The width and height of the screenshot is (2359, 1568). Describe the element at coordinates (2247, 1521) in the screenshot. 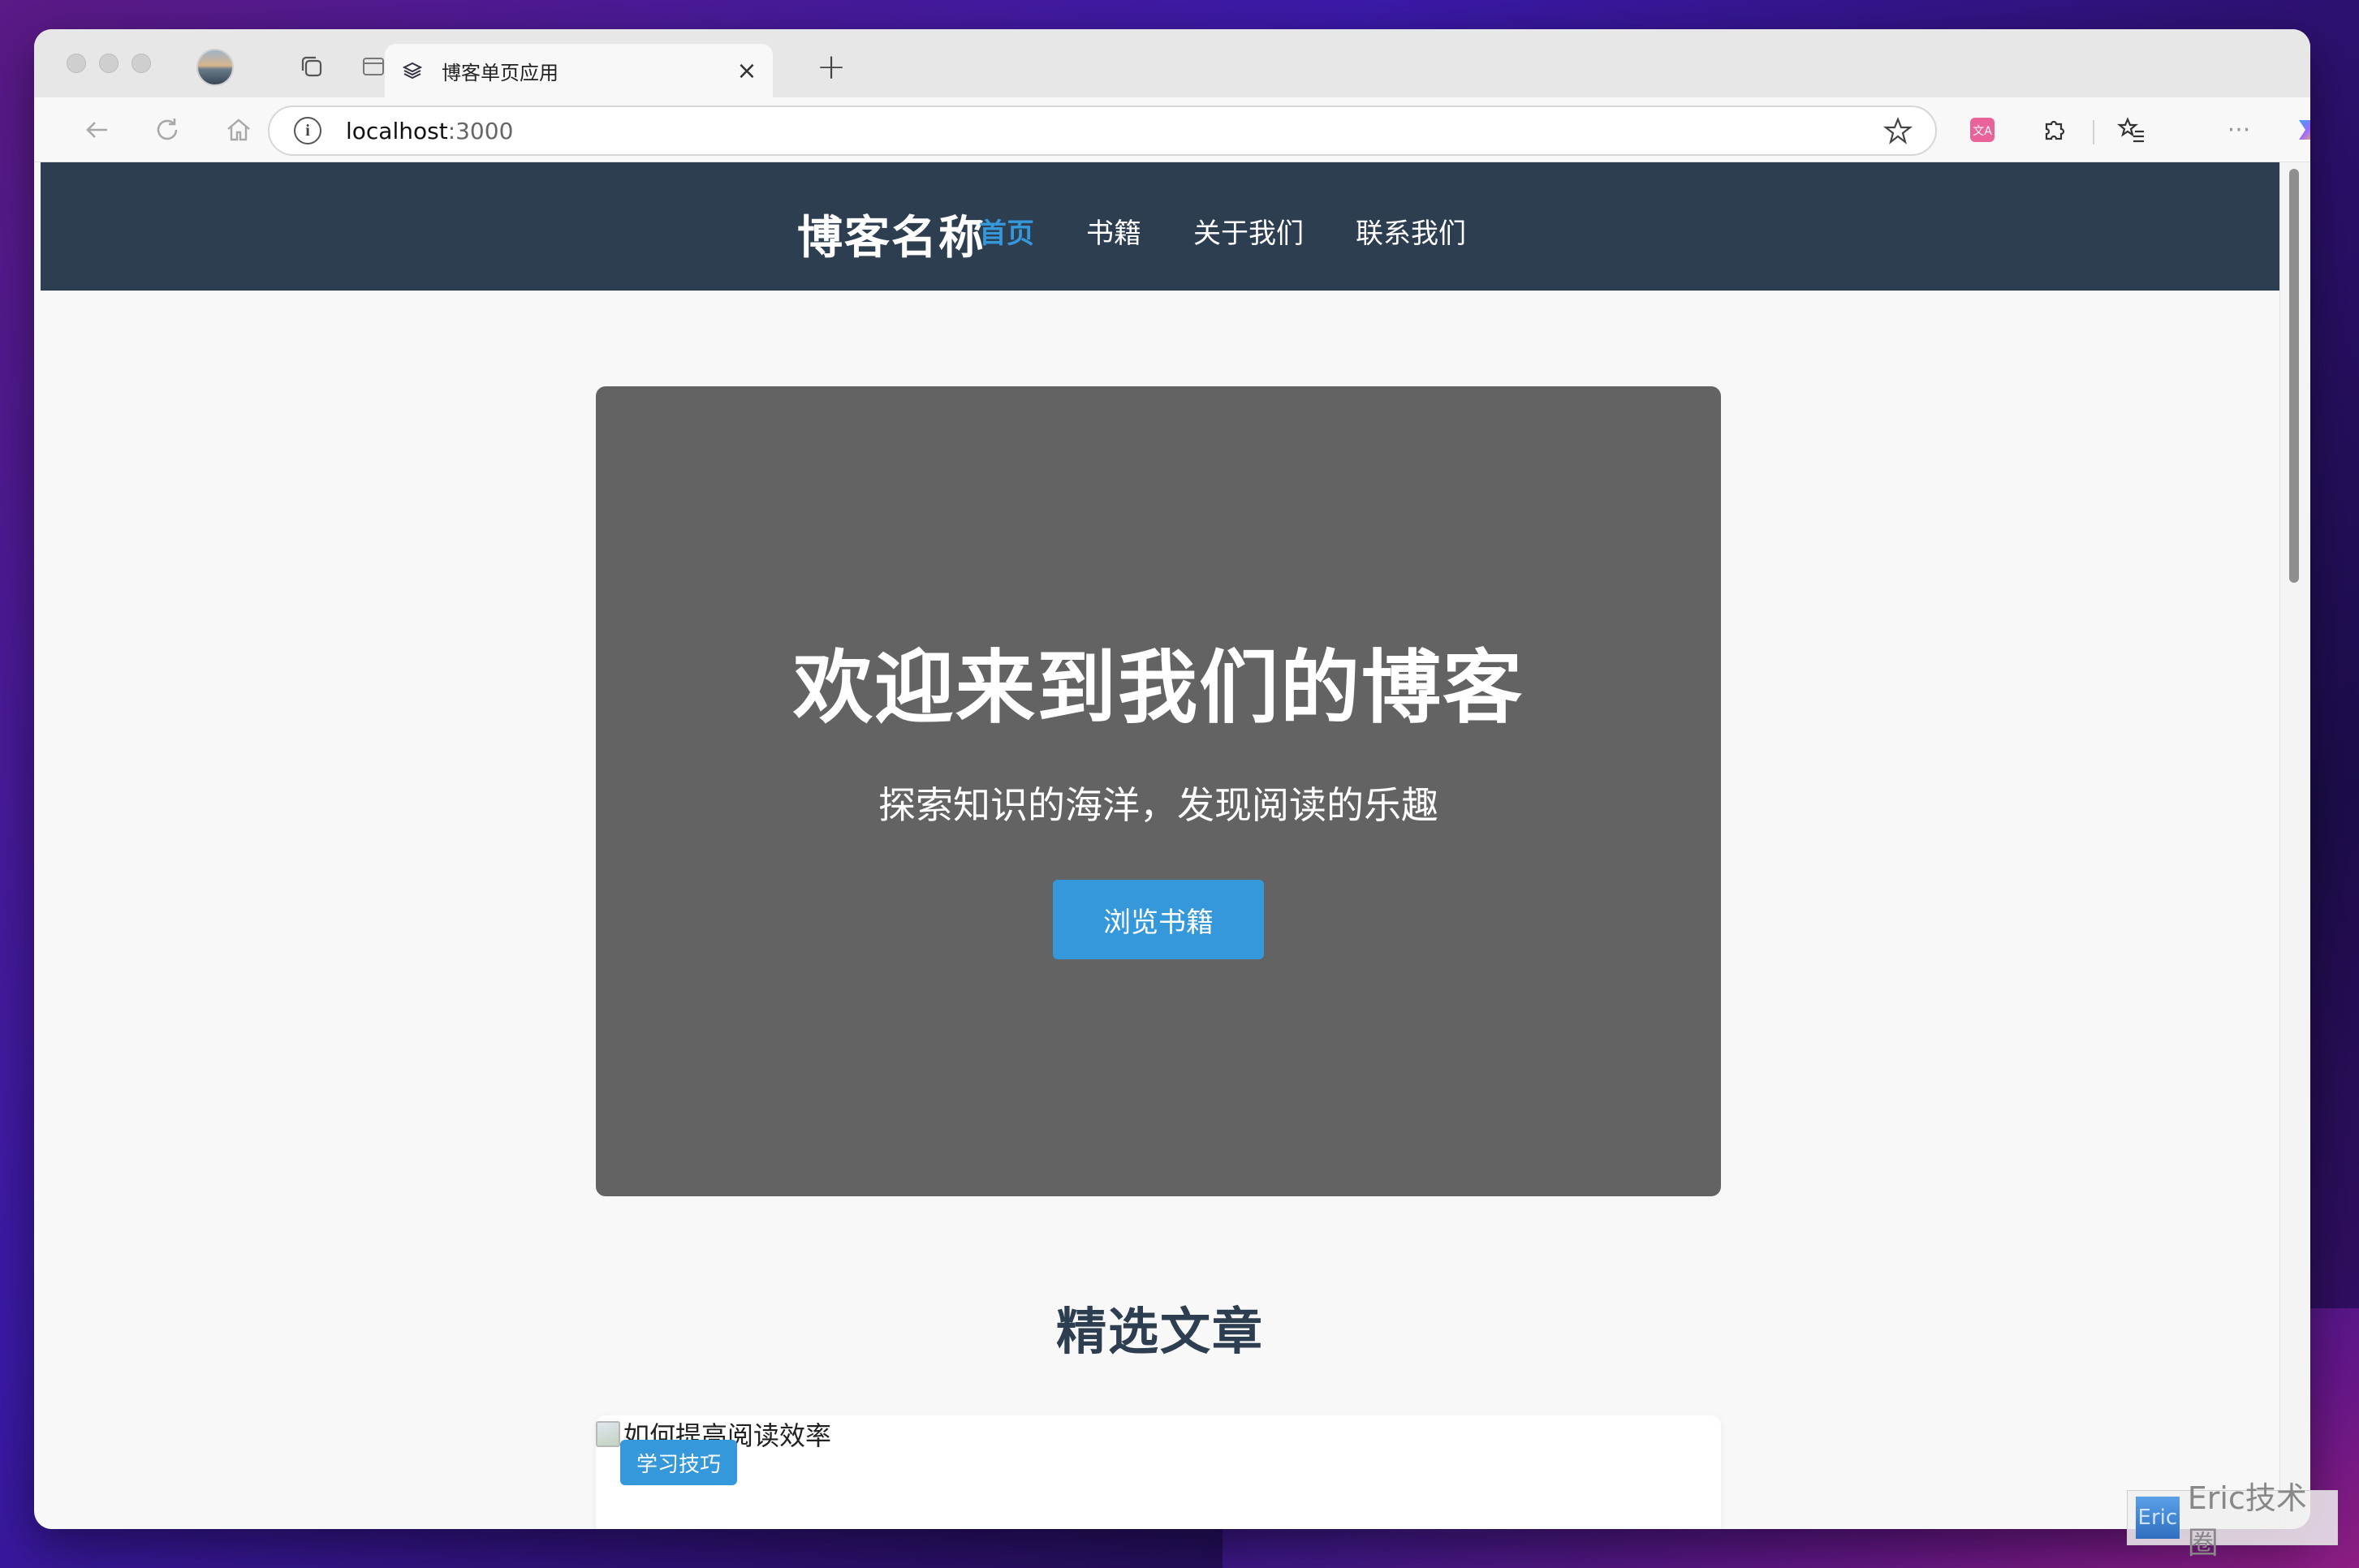

I see `watermark-text: Eric技术圈` at that location.